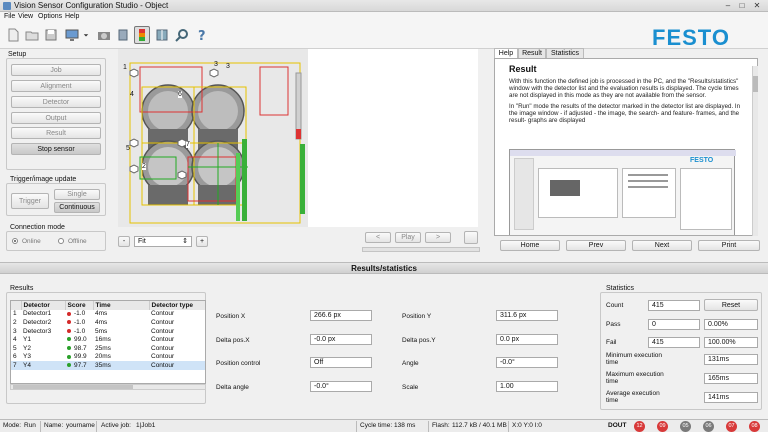 Image resolution: width=768 pixels, height=432 pixels. I want to click on table-row: 6 Y3 99.9 20ms Contour, so click(108, 357).